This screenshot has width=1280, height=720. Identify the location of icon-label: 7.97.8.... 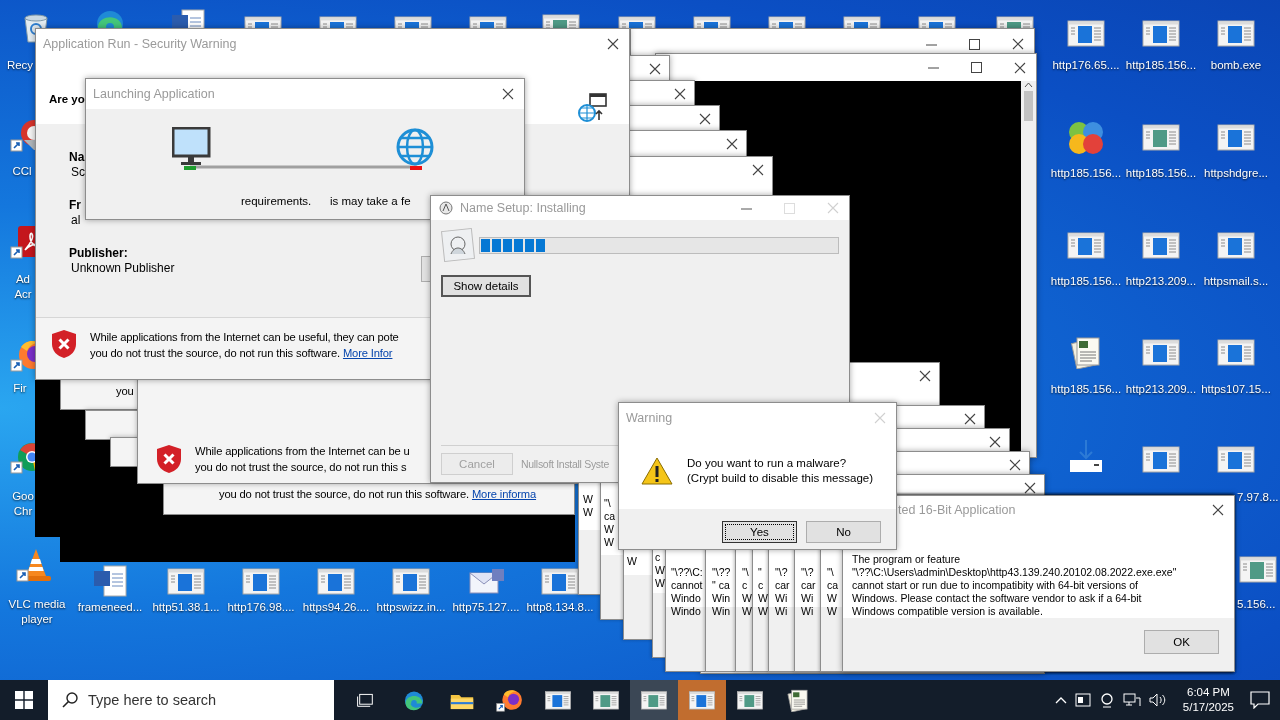
(1258, 497).